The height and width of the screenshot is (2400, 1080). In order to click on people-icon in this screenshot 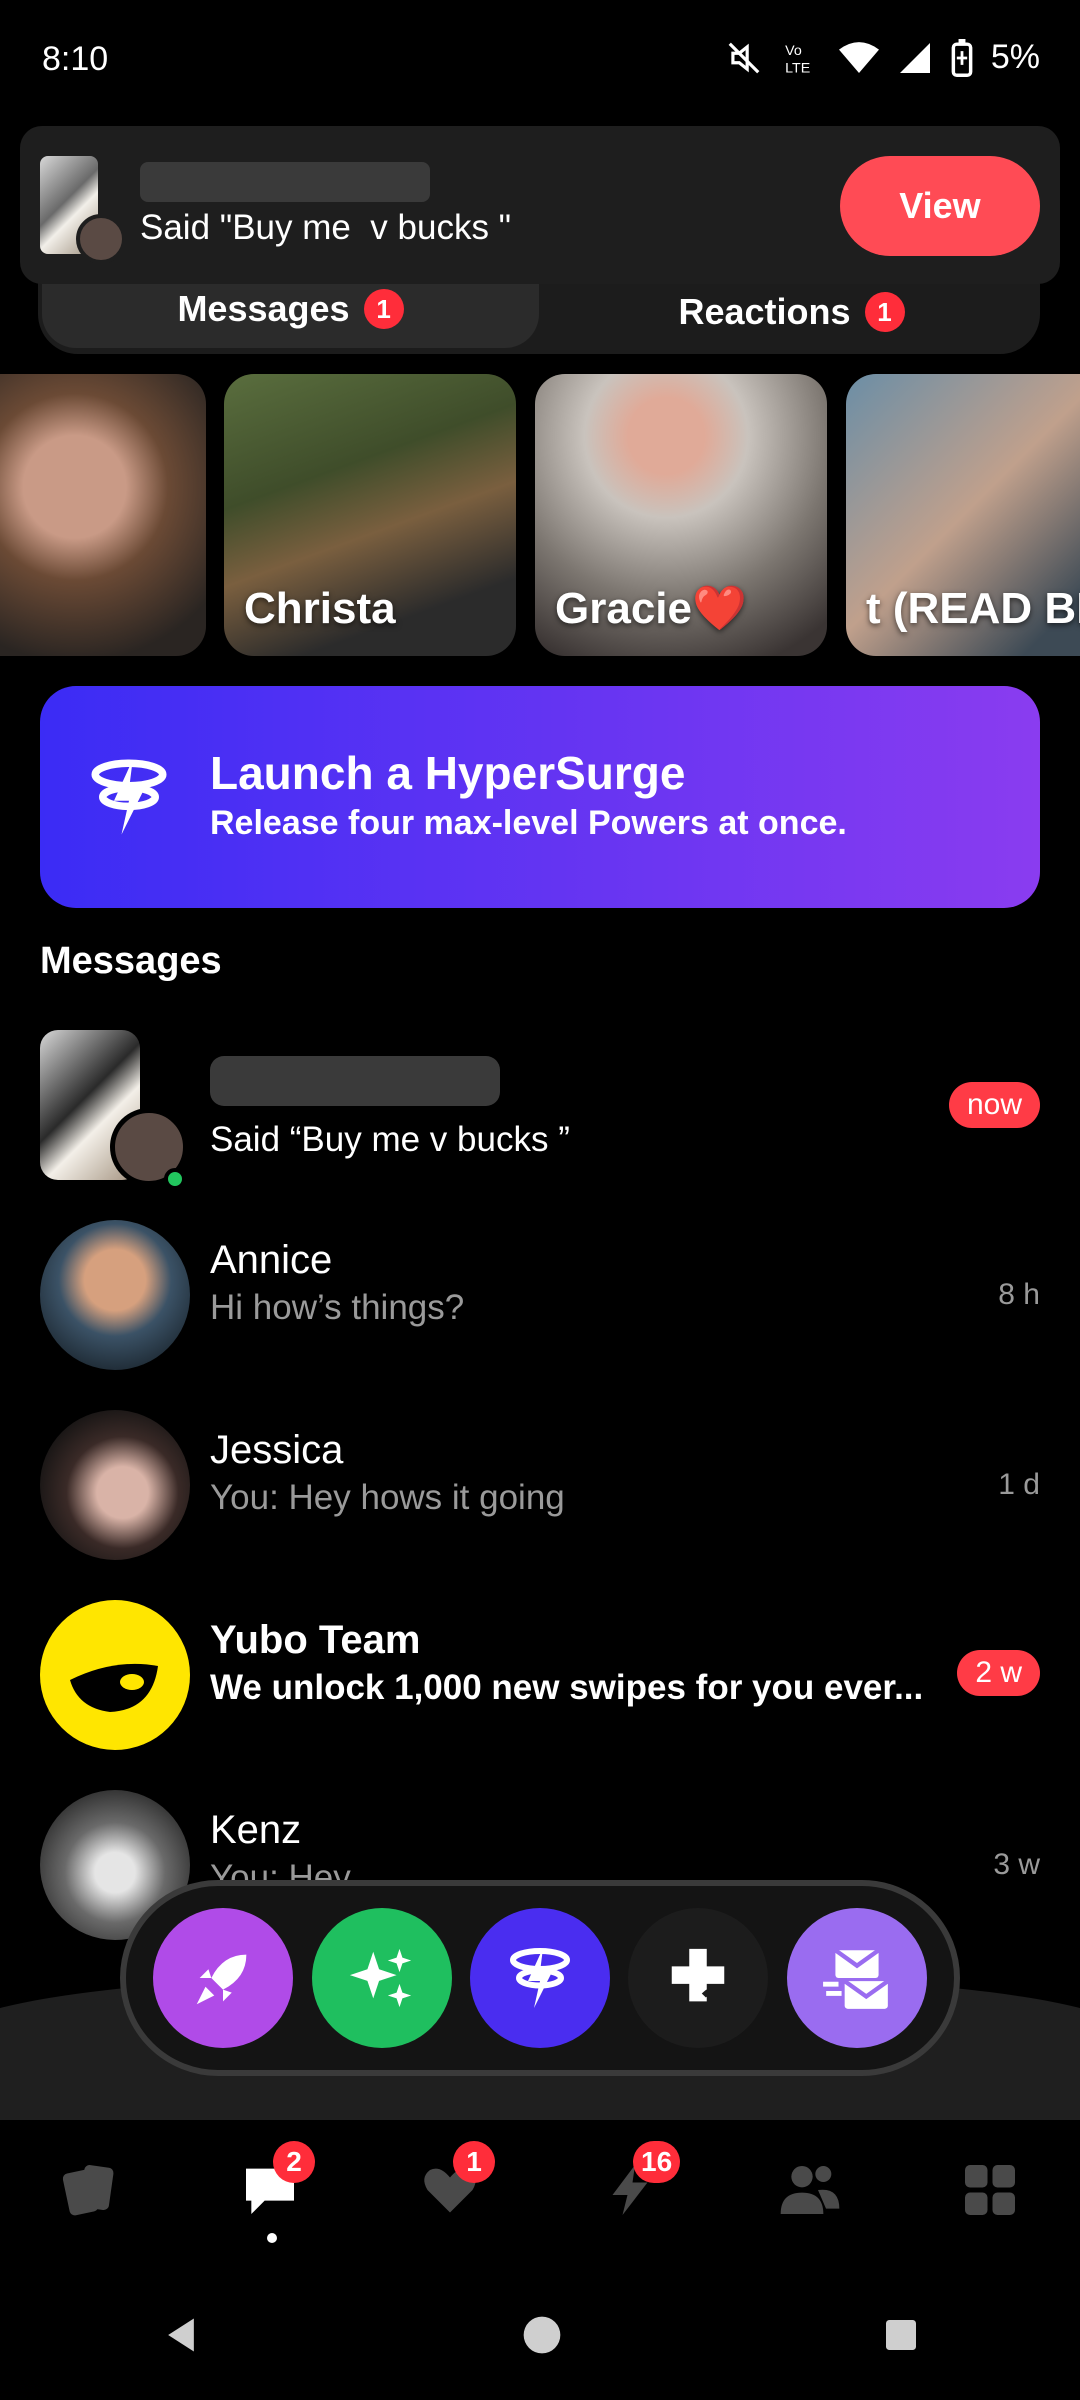, I will do `click(810, 2190)`.